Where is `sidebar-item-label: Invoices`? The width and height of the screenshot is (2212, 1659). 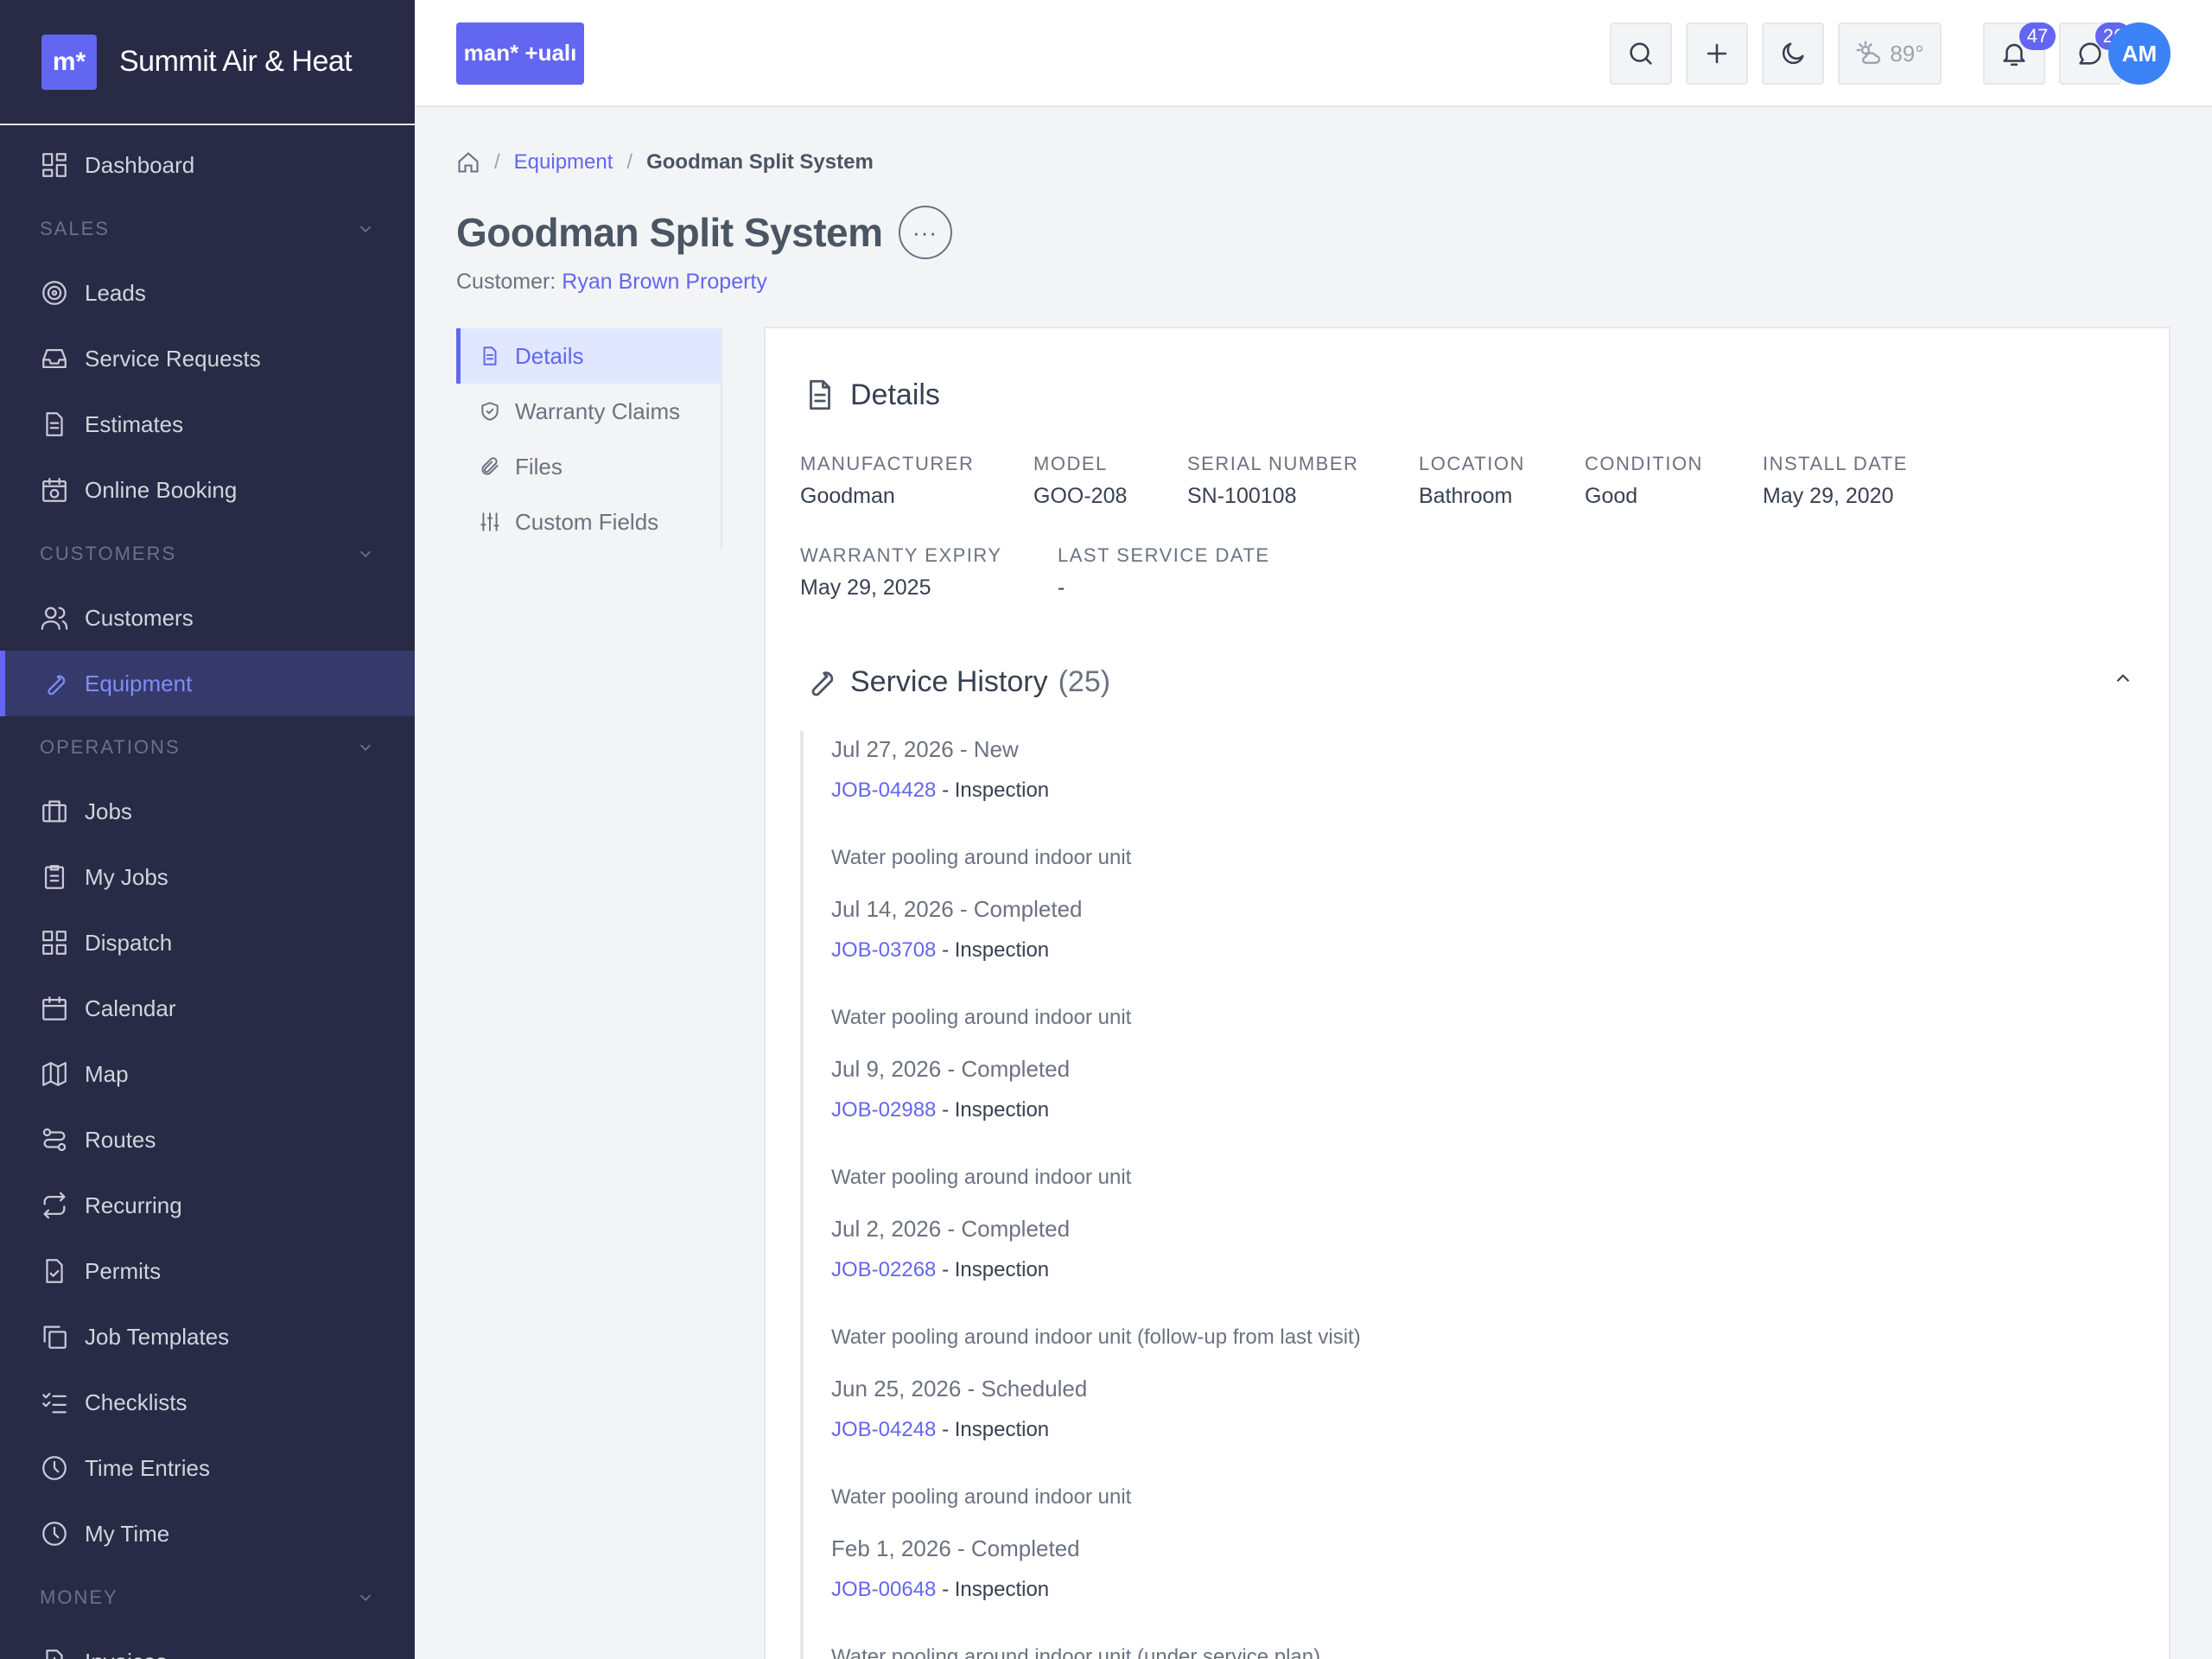
sidebar-item-label: Invoices is located at coordinates (126, 1654).